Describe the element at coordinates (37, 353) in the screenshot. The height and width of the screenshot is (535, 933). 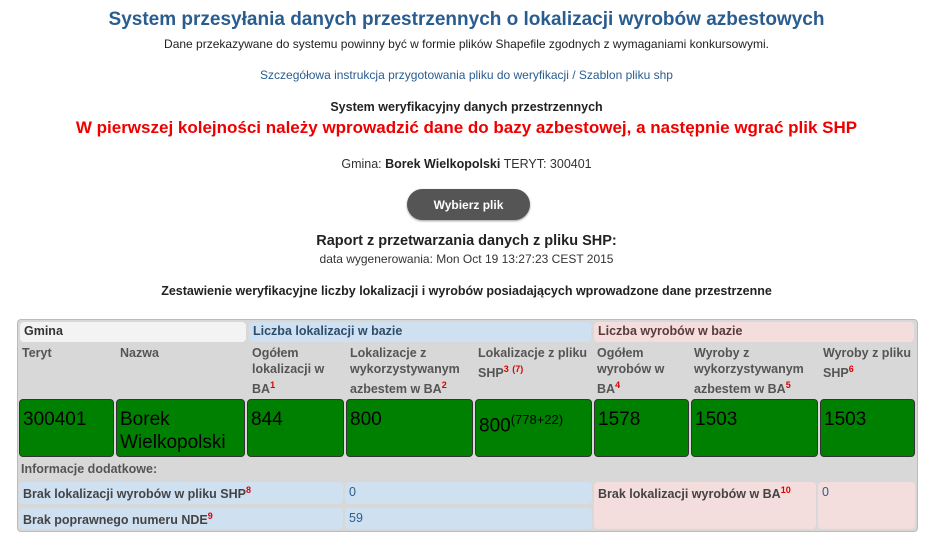
I see `col-teryt: Teryt` at that location.